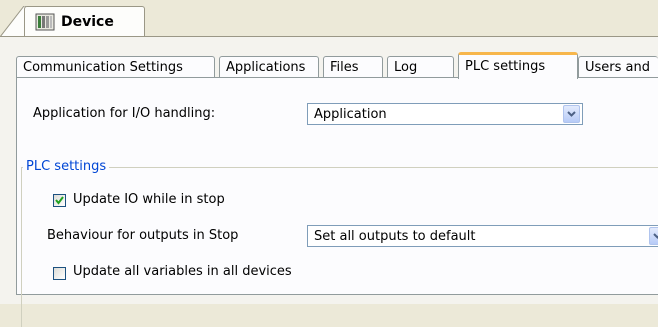 The width and height of the screenshot is (658, 327). I want to click on doc-tab-edge, so click(13, 21).